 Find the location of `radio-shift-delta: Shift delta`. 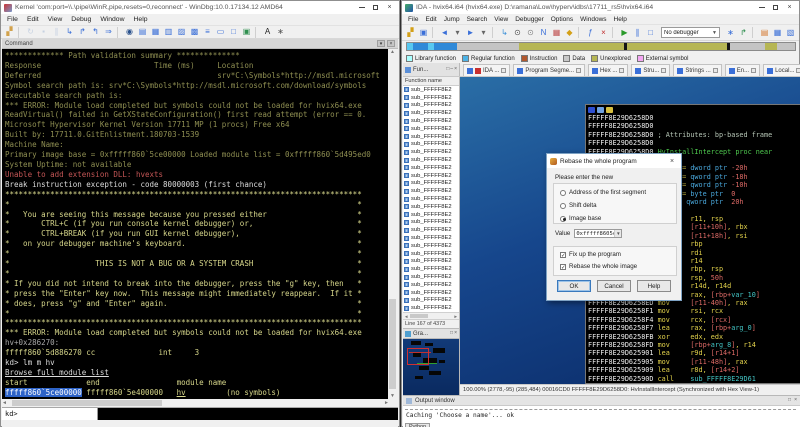

radio-shift-delta: Shift delta is located at coordinates (578, 205).